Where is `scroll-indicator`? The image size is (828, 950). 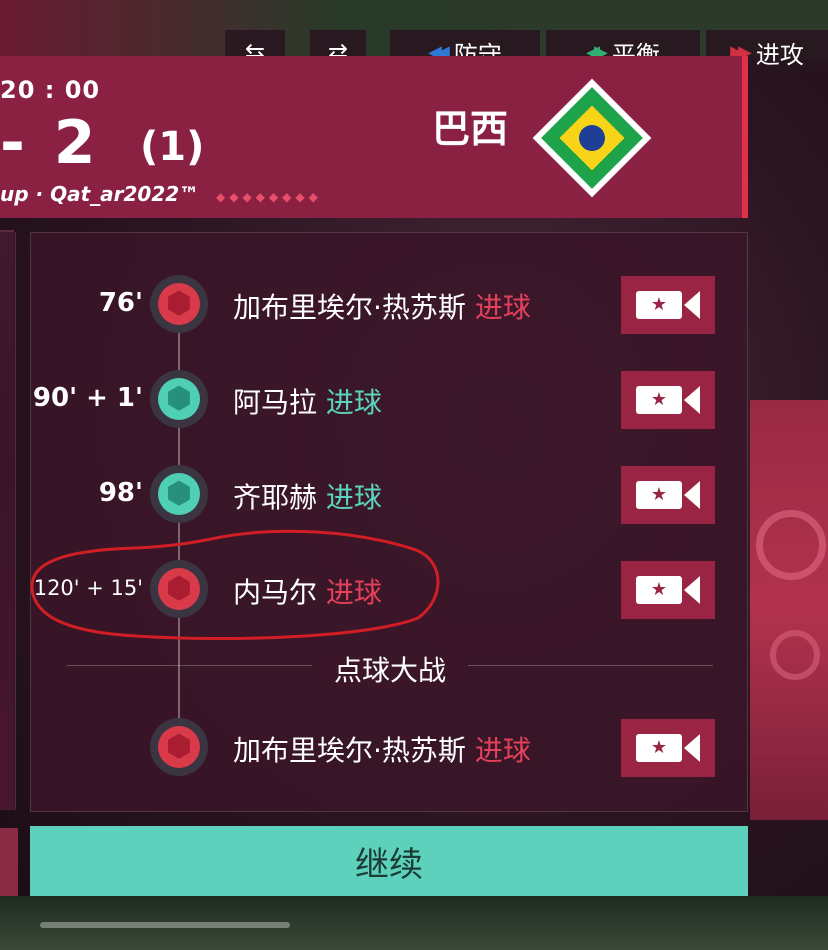 scroll-indicator is located at coordinates (165, 925).